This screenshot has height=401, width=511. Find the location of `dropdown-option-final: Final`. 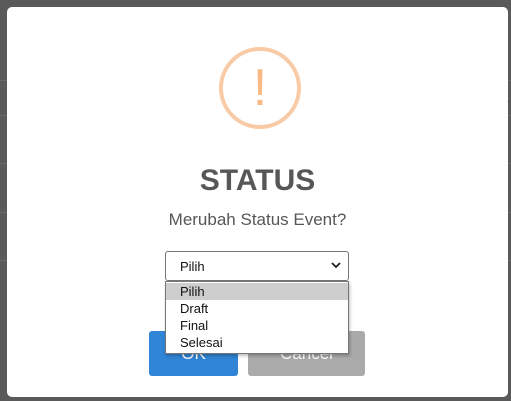

dropdown-option-final: Final is located at coordinates (257, 325).